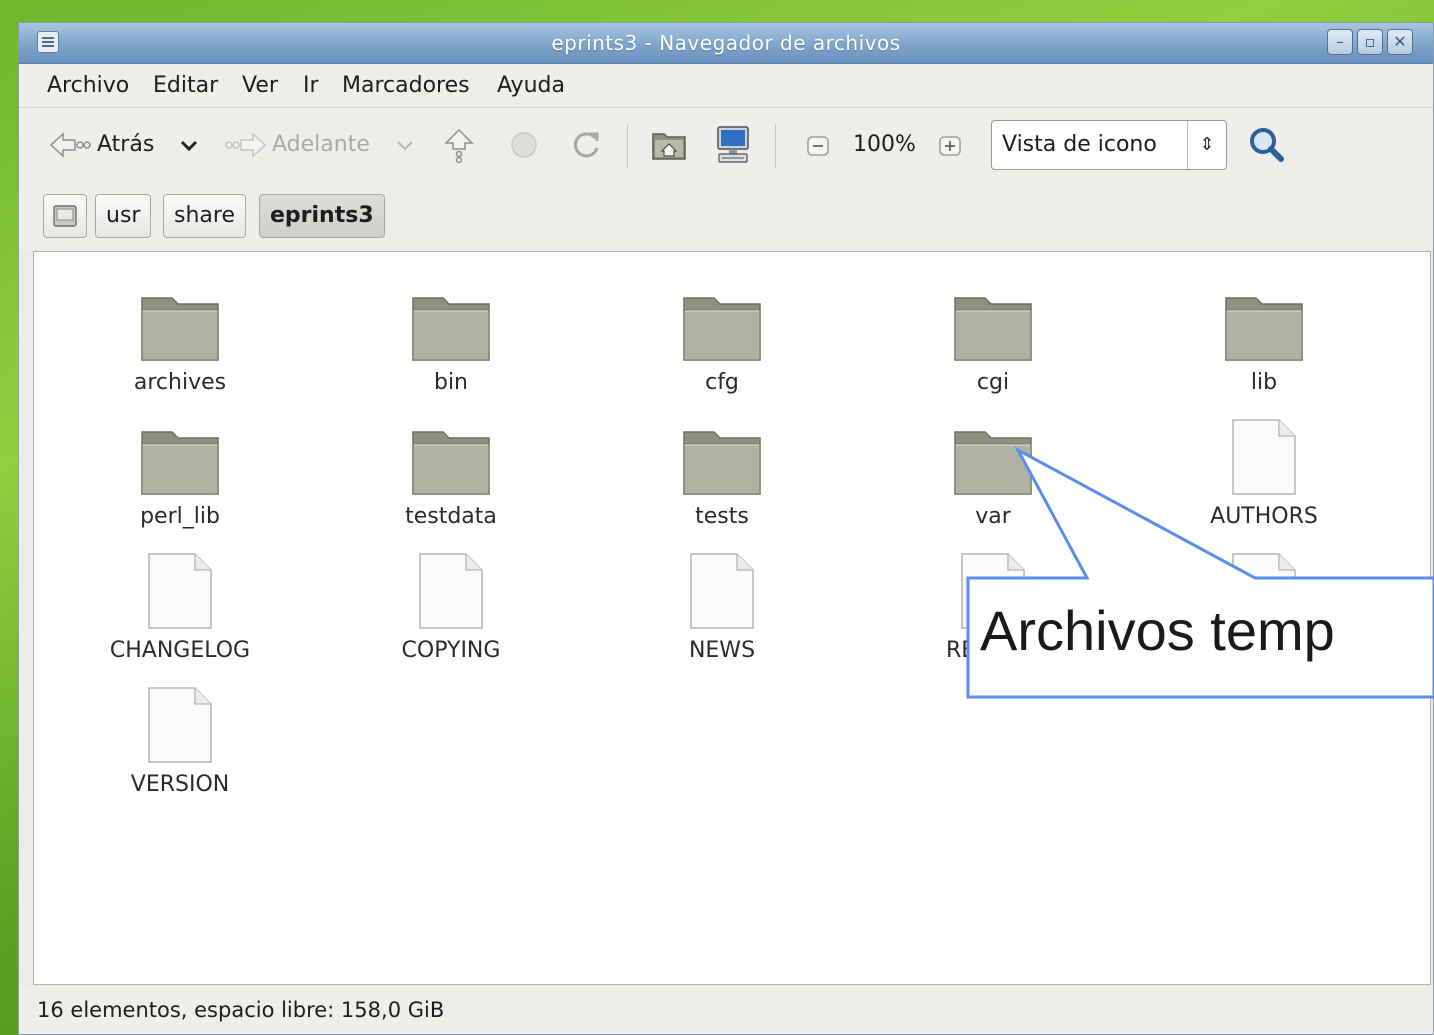 The height and width of the screenshot is (1035, 1434). Describe the element at coordinates (1157, 630) in the screenshot. I see `annotation-text: Archivos temp` at that location.